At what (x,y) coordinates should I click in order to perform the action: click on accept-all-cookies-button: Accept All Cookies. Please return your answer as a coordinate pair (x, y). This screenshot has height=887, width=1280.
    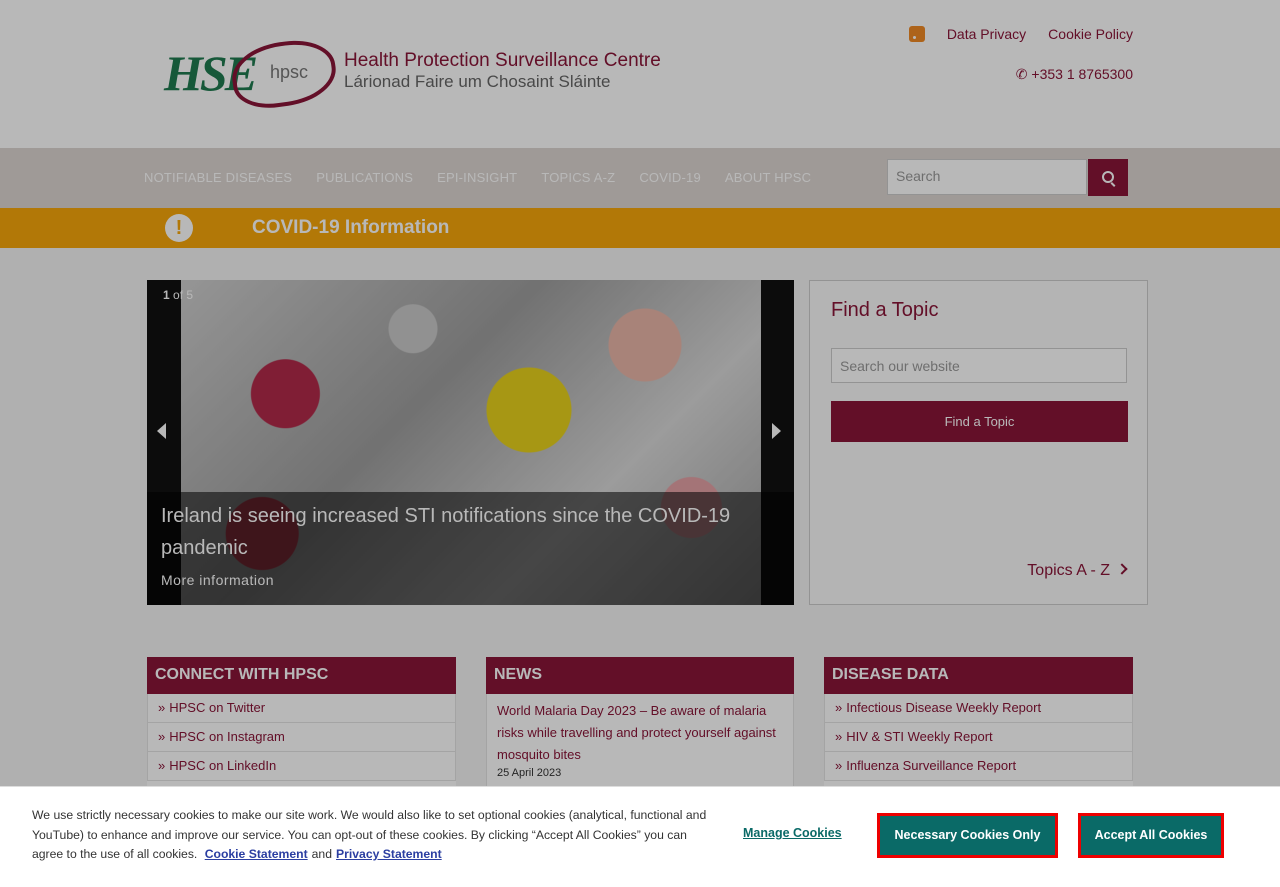
    Looking at the image, I should click on (1151, 835).